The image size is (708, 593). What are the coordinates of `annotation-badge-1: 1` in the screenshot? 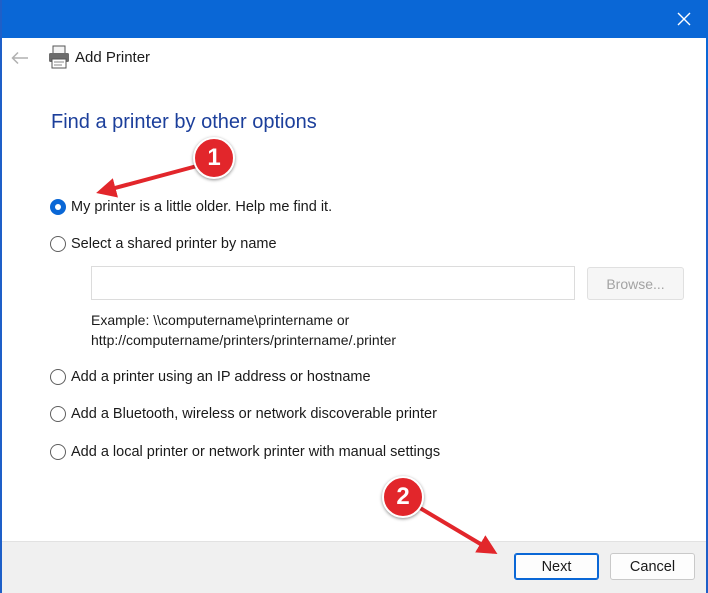 It's located at (214, 158).